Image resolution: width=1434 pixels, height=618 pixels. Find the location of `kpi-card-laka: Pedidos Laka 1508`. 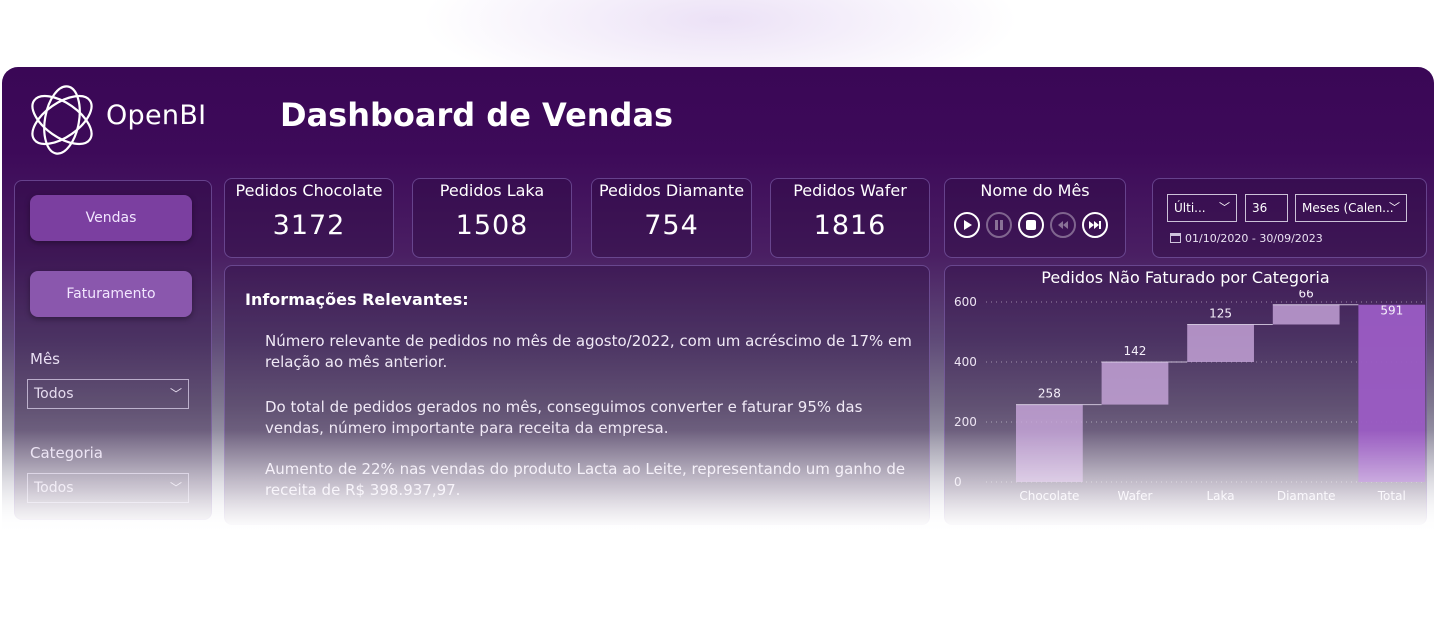

kpi-card-laka: Pedidos Laka 1508 is located at coordinates (492, 218).